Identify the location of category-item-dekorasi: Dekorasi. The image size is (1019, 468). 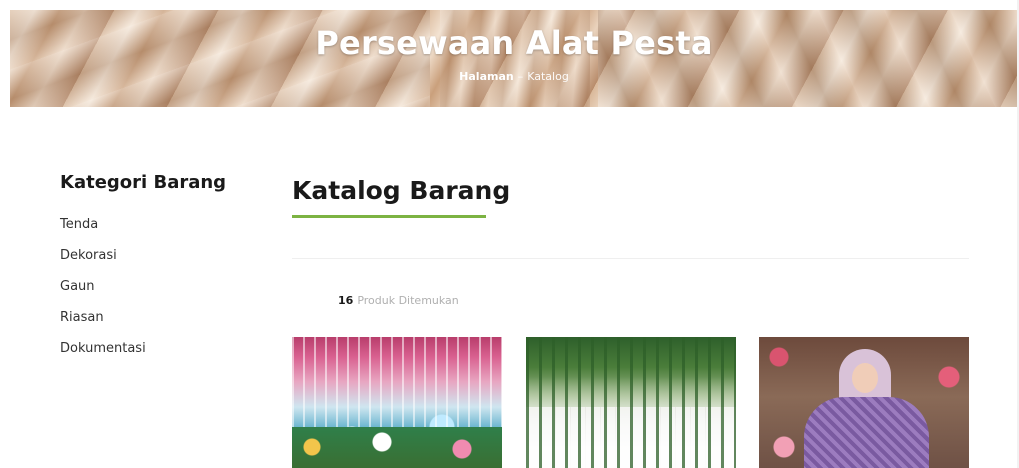
(160, 263).